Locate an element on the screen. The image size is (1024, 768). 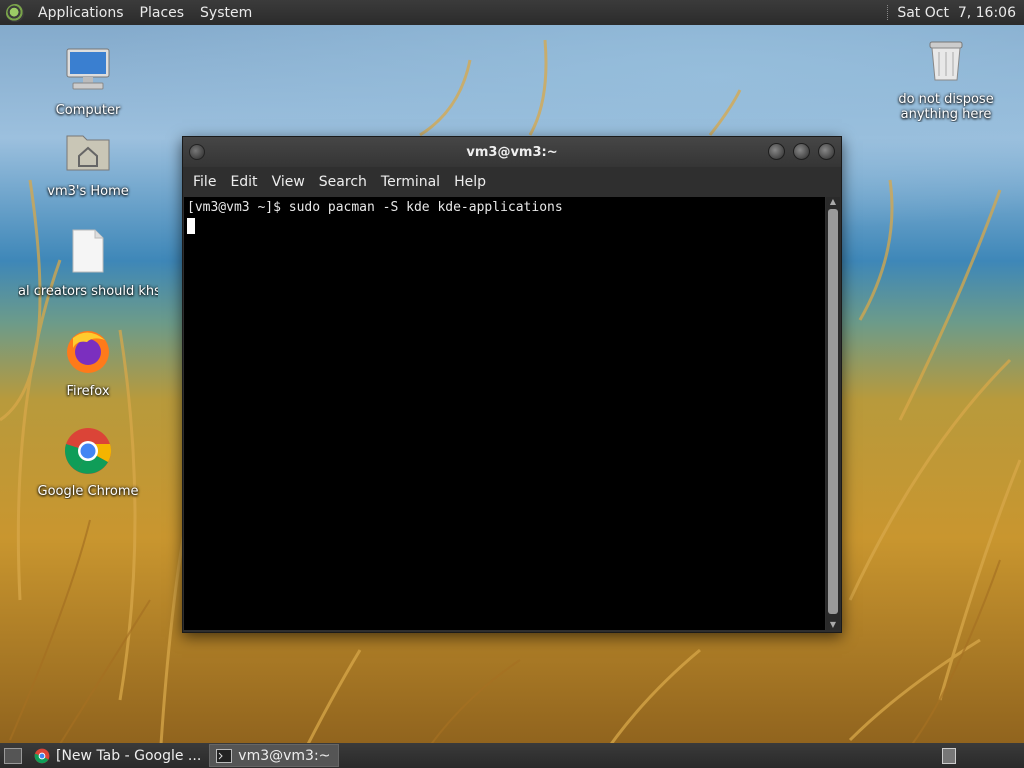
desktop-icon-computer: Computer is located at coordinates (88, 81).